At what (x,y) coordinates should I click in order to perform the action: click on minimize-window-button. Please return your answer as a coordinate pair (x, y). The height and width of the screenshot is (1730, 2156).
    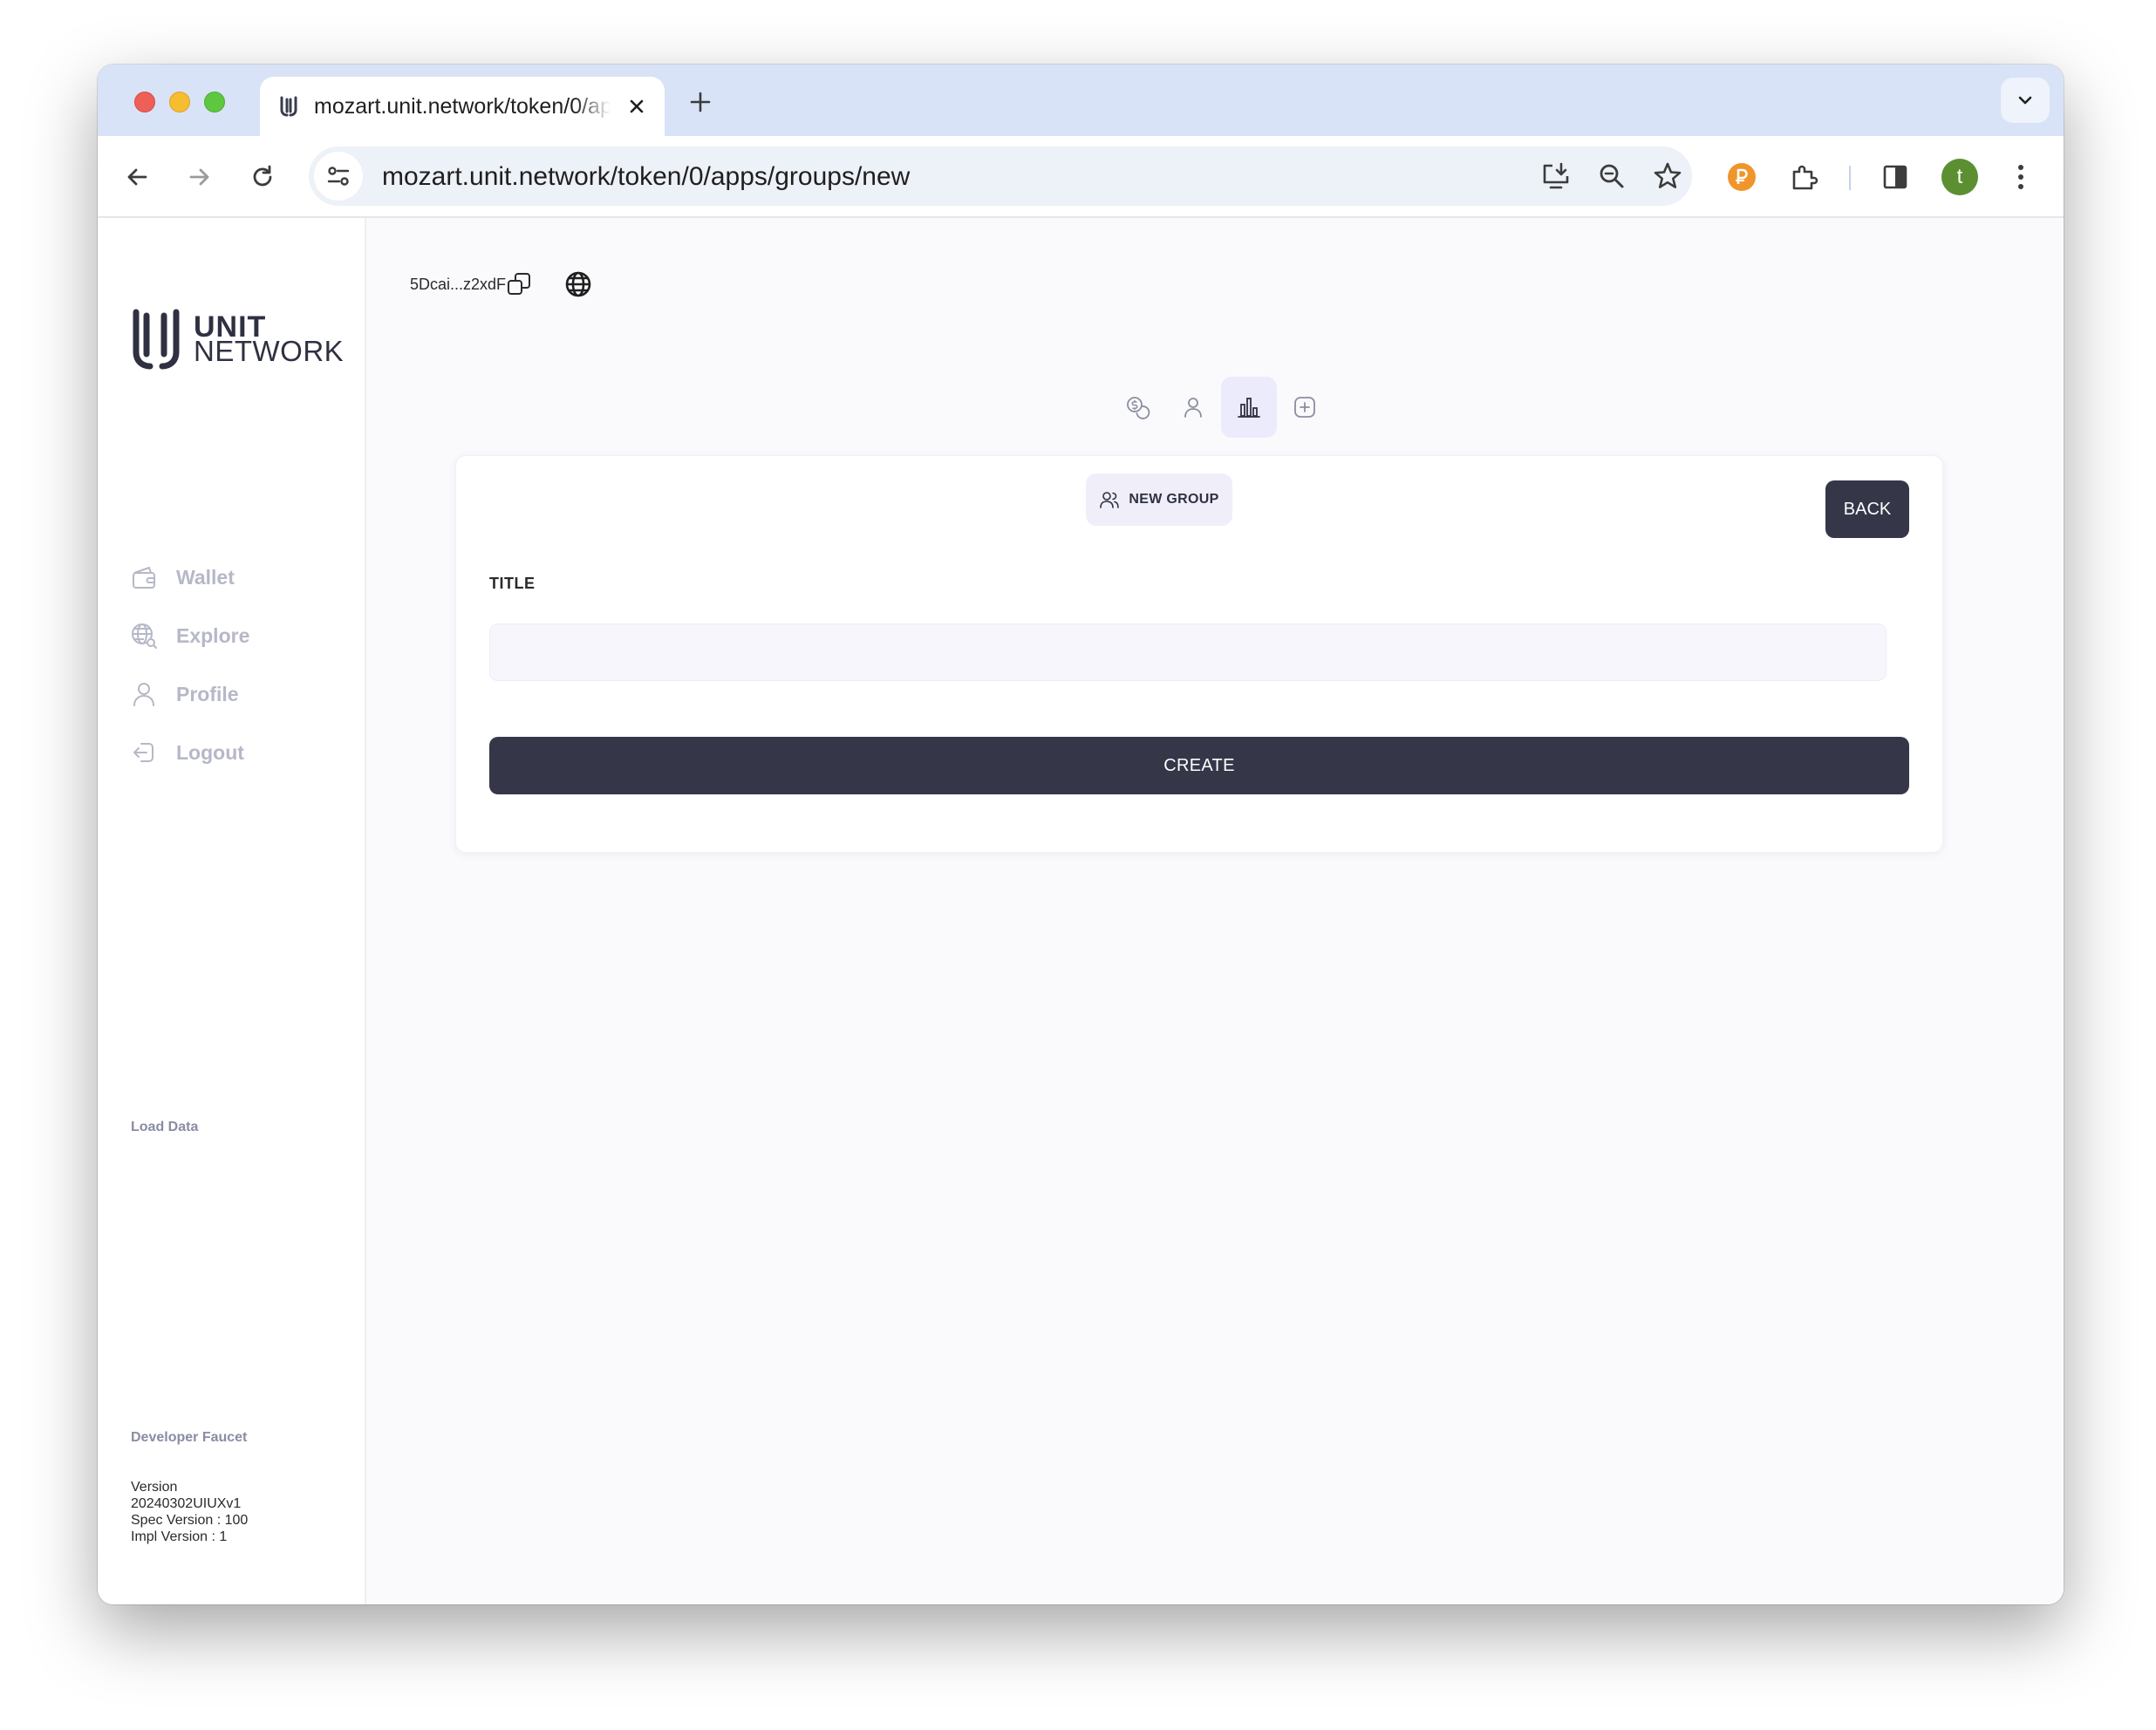
    Looking at the image, I should click on (179, 102).